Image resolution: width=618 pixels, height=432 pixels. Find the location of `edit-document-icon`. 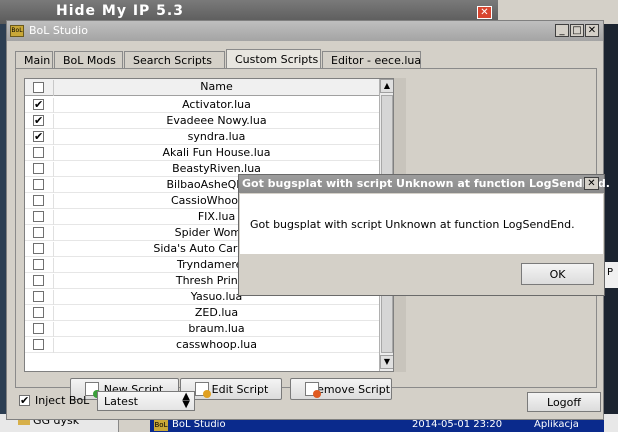

edit-document-icon is located at coordinates (203, 390).